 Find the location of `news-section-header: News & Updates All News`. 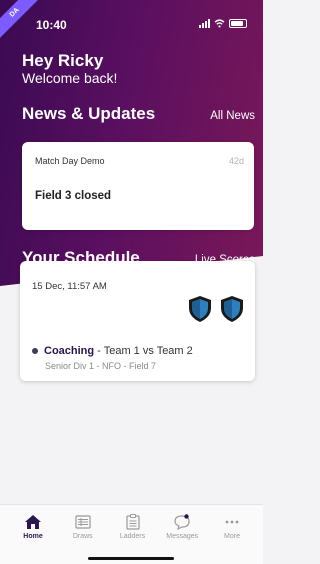

news-section-header: News & Updates All News is located at coordinates (138, 114).